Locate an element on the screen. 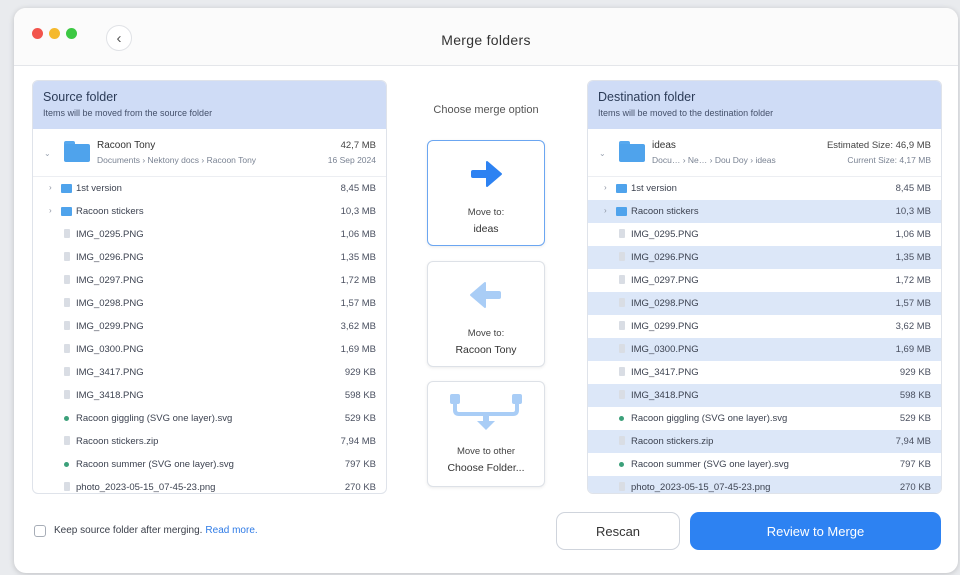 This screenshot has width=960, height=575. file-name: IMG_3418.PNG is located at coordinates (110, 395).